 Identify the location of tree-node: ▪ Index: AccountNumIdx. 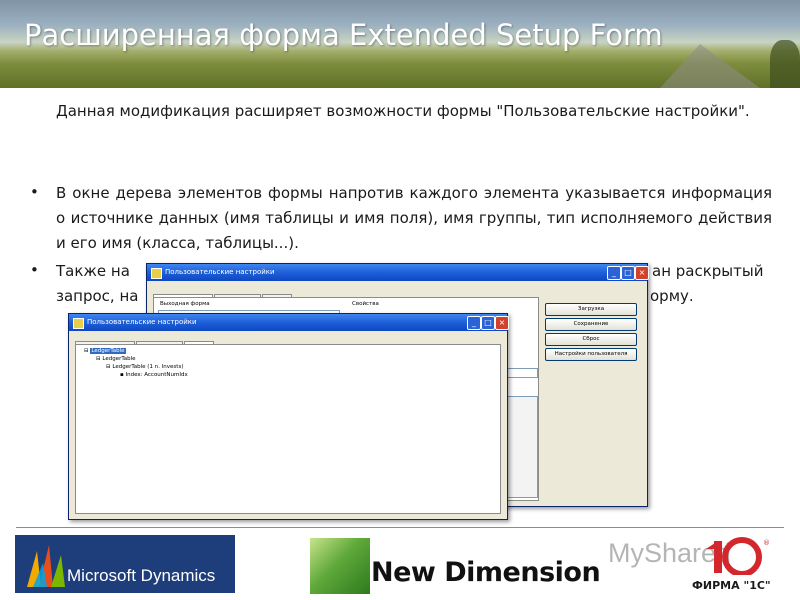
(154, 375).